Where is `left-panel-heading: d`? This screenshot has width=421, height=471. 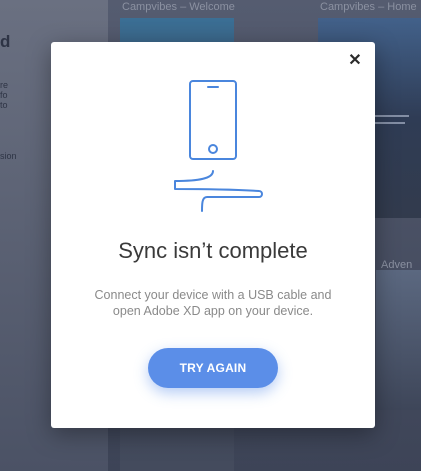 left-panel-heading: d is located at coordinates (5, 41).